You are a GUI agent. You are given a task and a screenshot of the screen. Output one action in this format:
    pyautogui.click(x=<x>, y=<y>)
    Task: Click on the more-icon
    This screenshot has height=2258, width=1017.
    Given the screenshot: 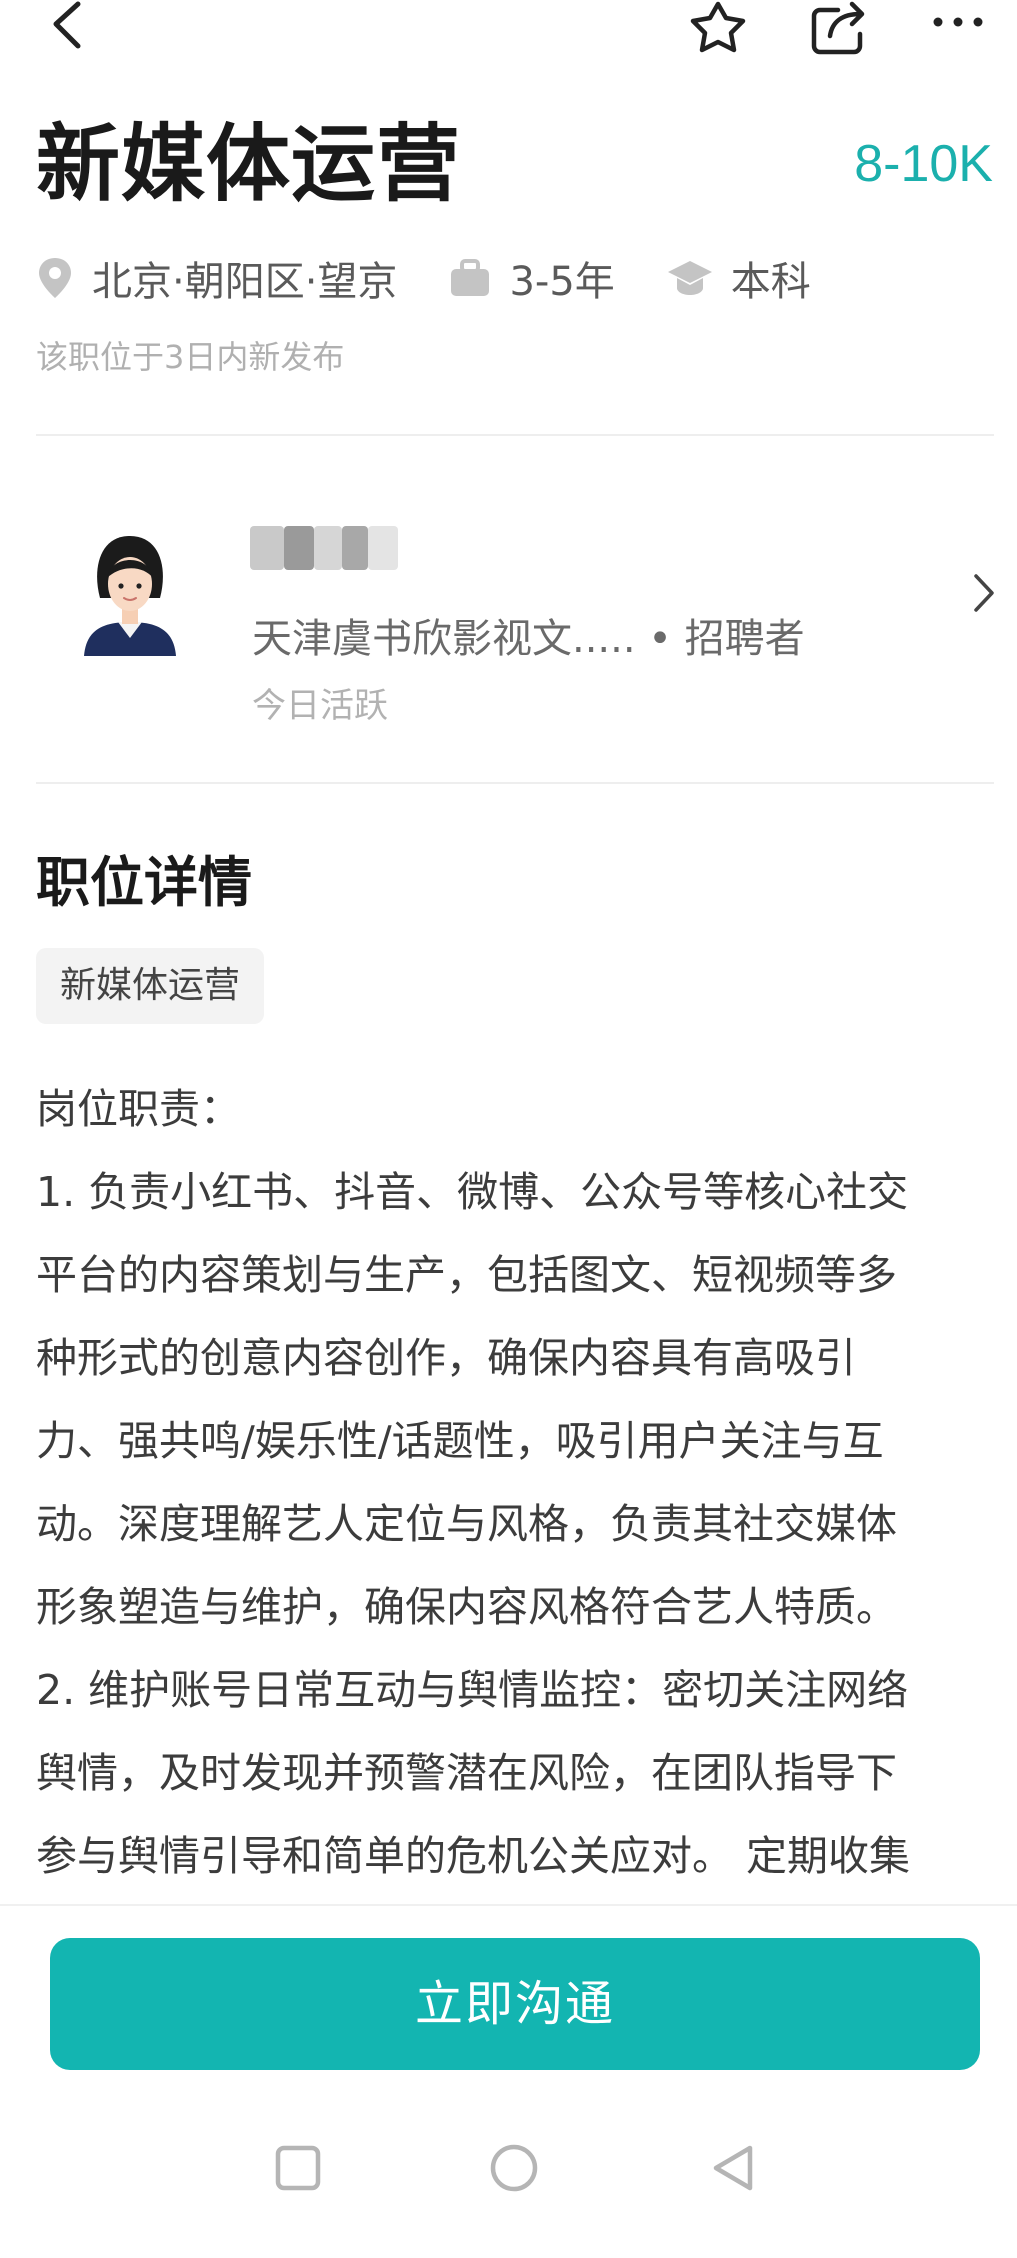 What is the action you would take?
    pyautogui.click(x=958, y=24)
    